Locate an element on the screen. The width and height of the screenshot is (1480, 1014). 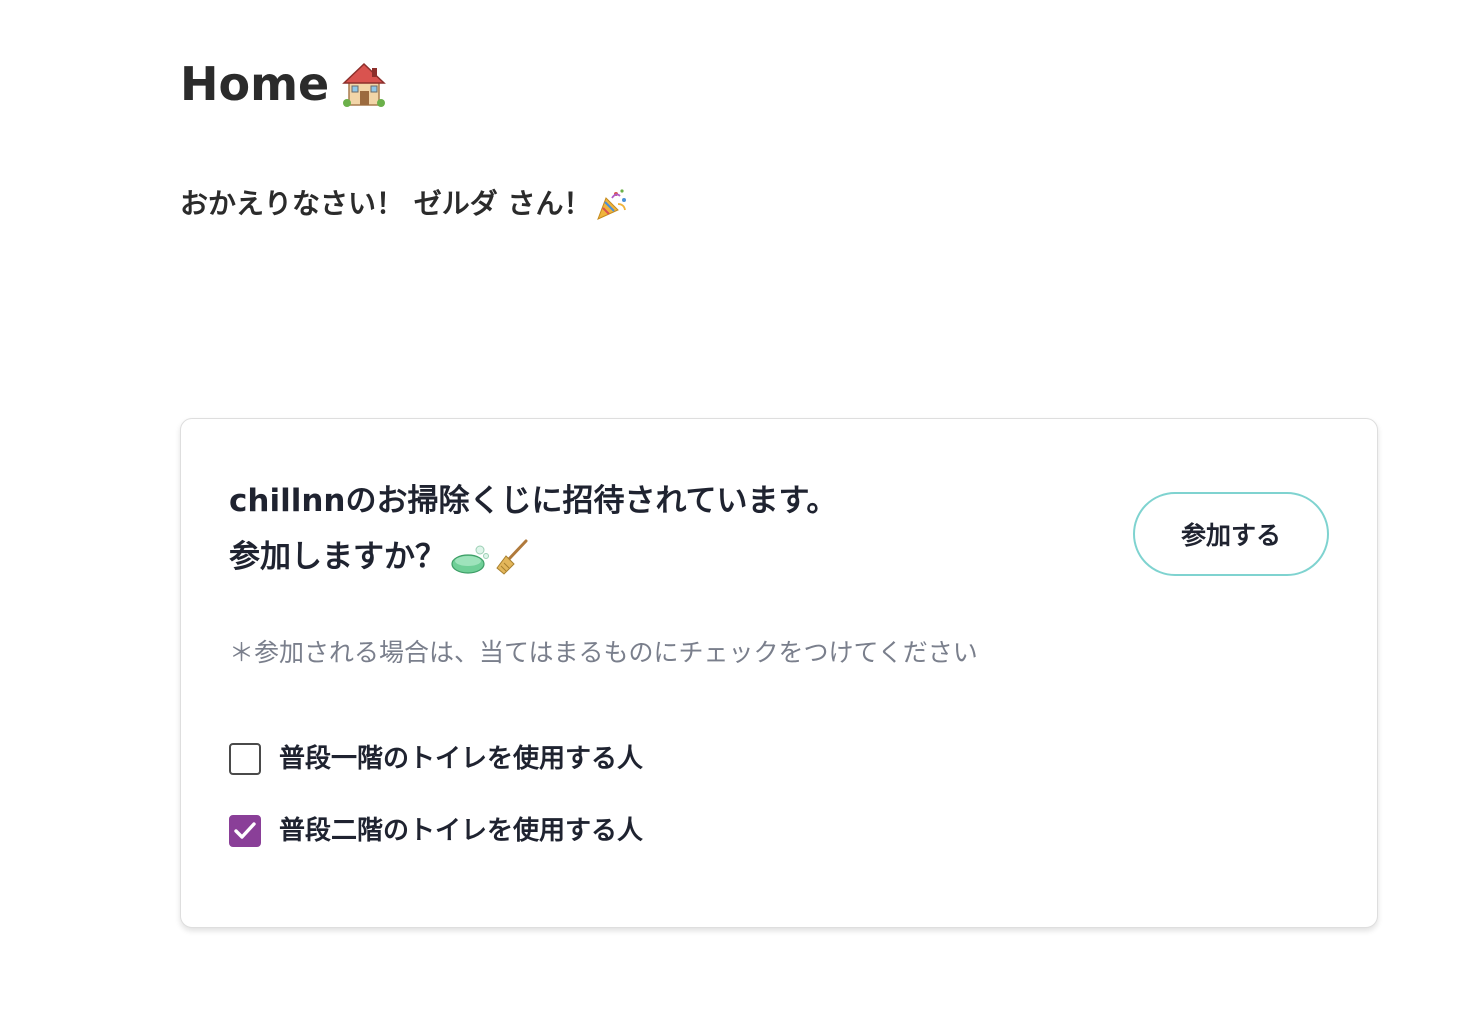
party-popper-icon is located at coordinates (612, 204).